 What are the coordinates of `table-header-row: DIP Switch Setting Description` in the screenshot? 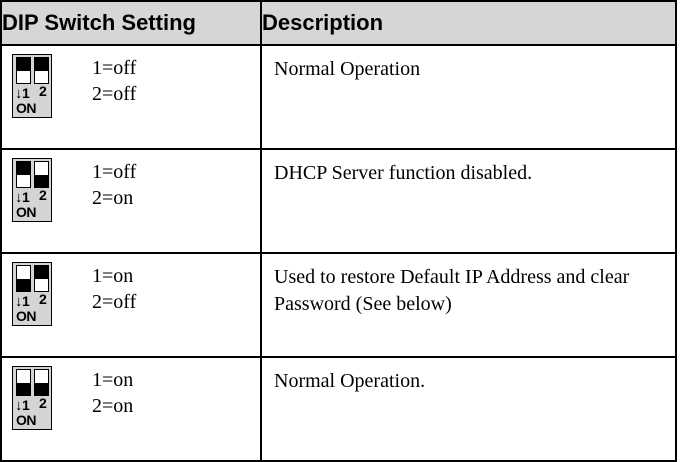 It's located at (338, 23).